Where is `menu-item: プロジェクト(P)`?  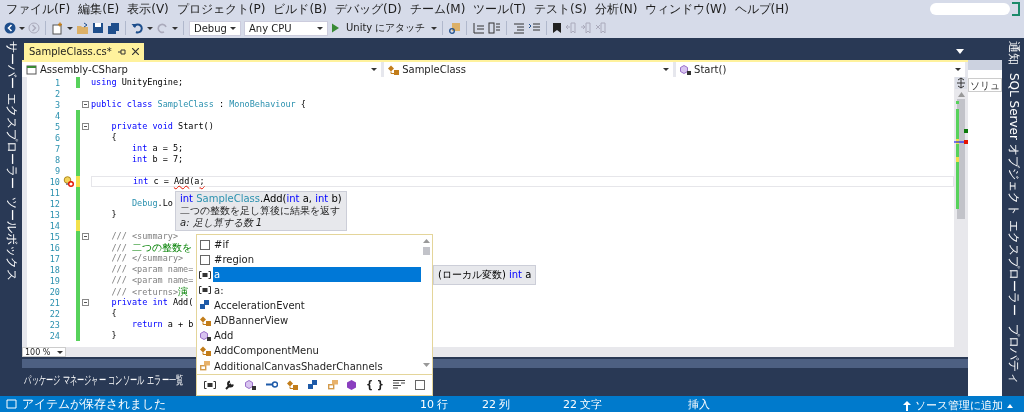 menu-item: プロジェクト(P) is located at coordinates (221, 9).